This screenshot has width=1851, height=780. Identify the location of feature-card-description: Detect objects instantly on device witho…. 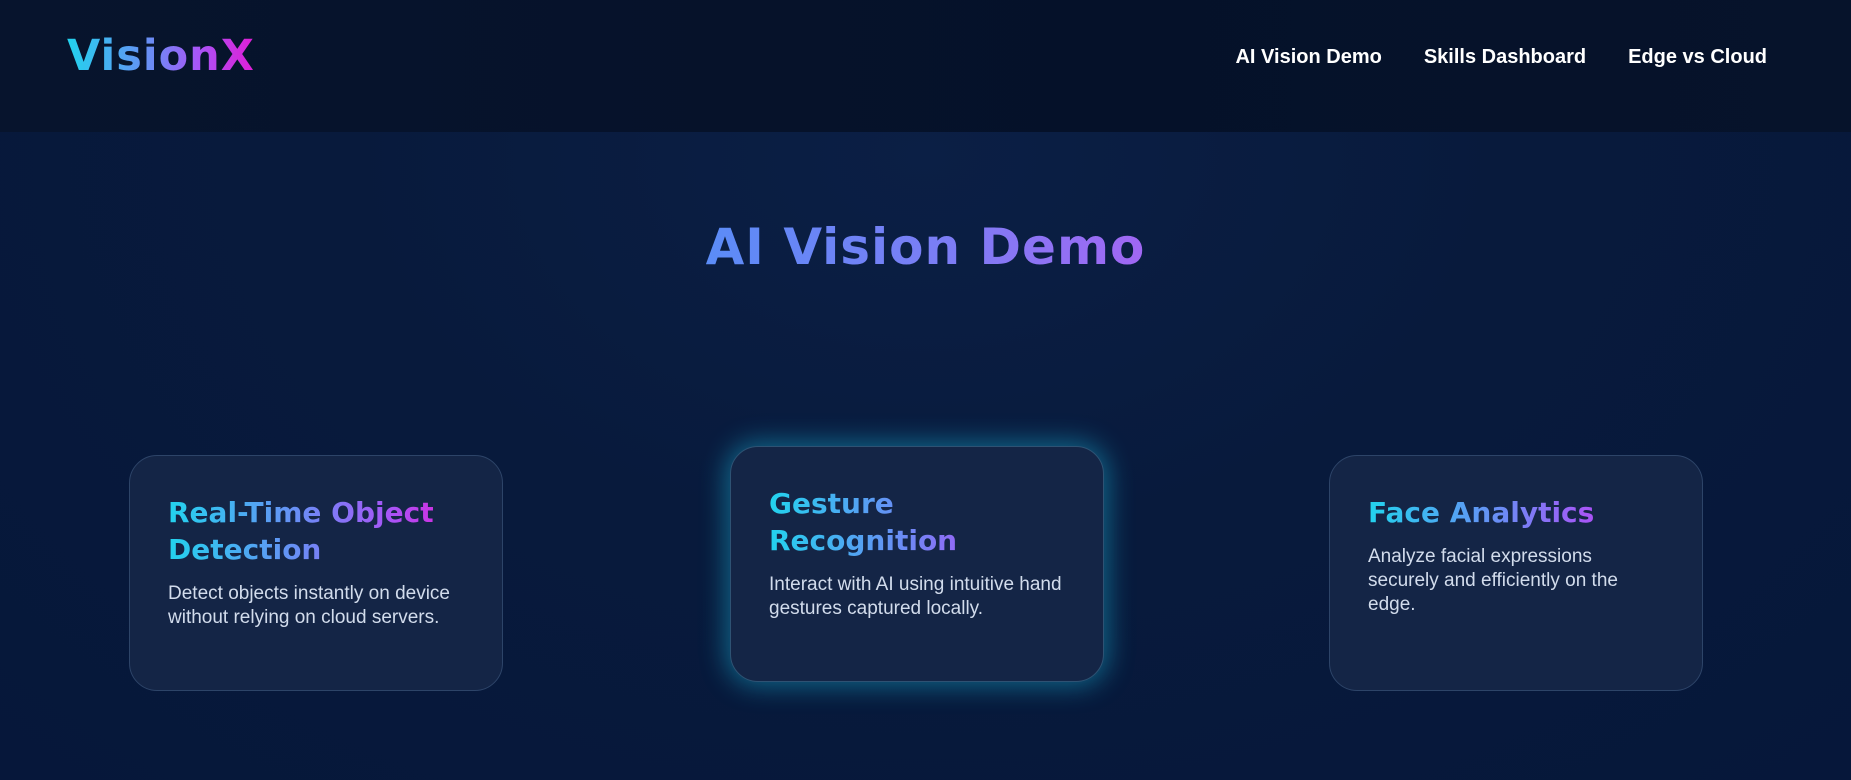
(309, 605).